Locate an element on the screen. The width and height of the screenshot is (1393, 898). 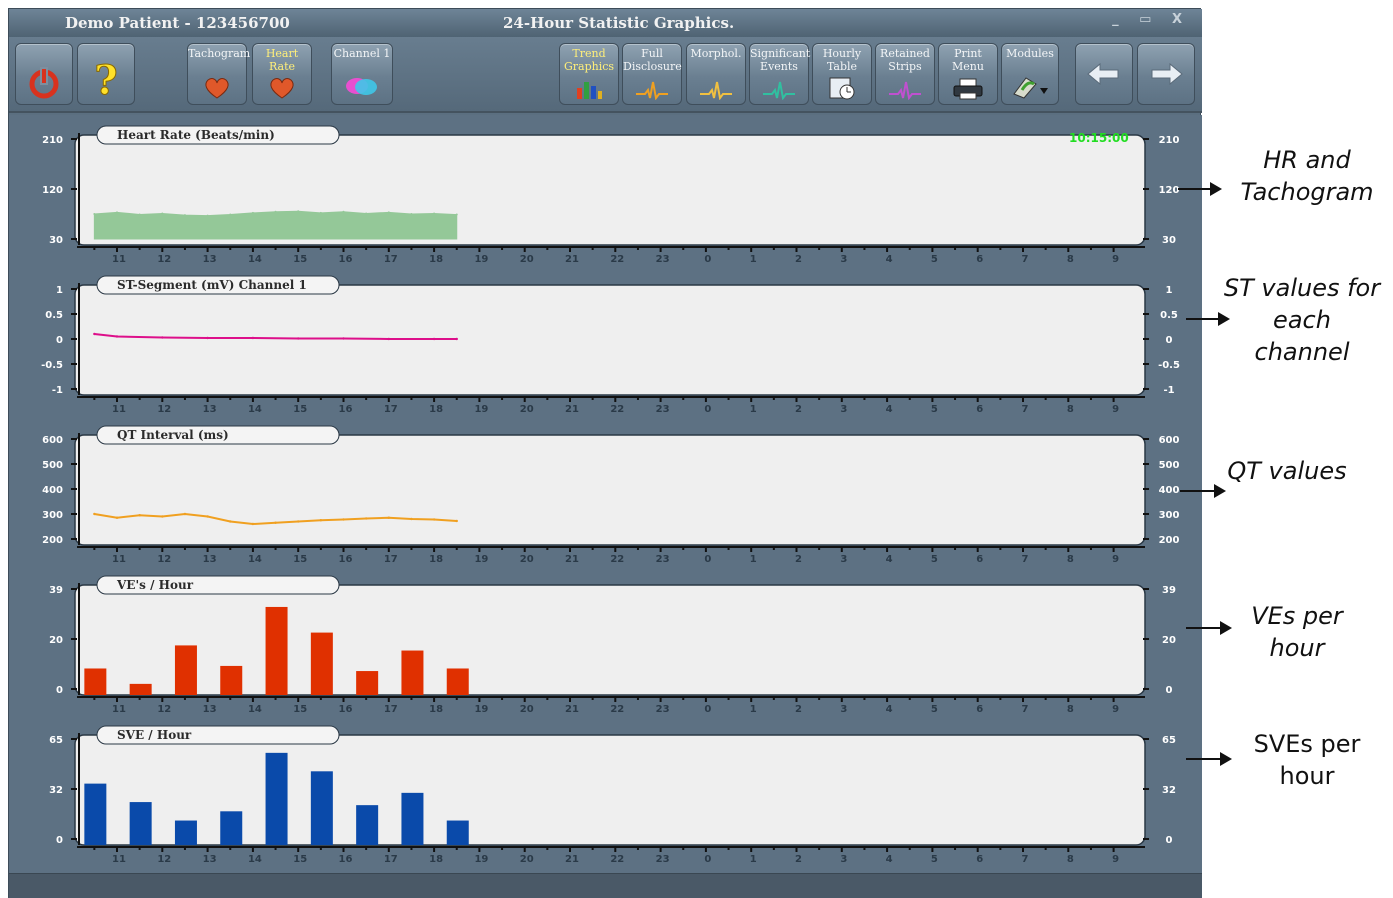
heart-rate-button: Heart Rate is located at coordinates (282, 74).